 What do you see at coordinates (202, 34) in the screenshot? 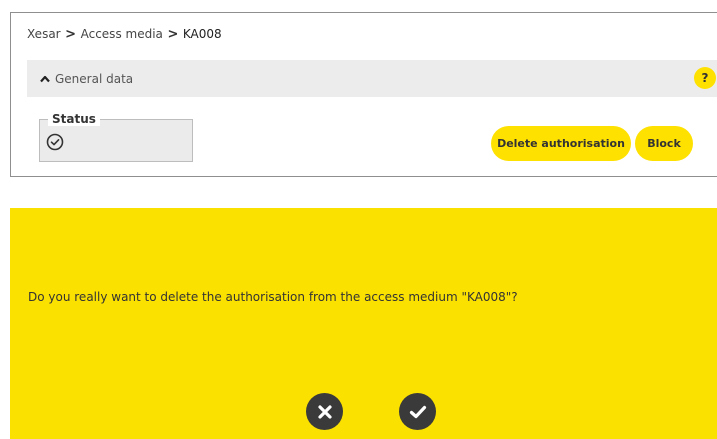
I see `breadcrumb-current: KA008` at bounding box center [202, 34].